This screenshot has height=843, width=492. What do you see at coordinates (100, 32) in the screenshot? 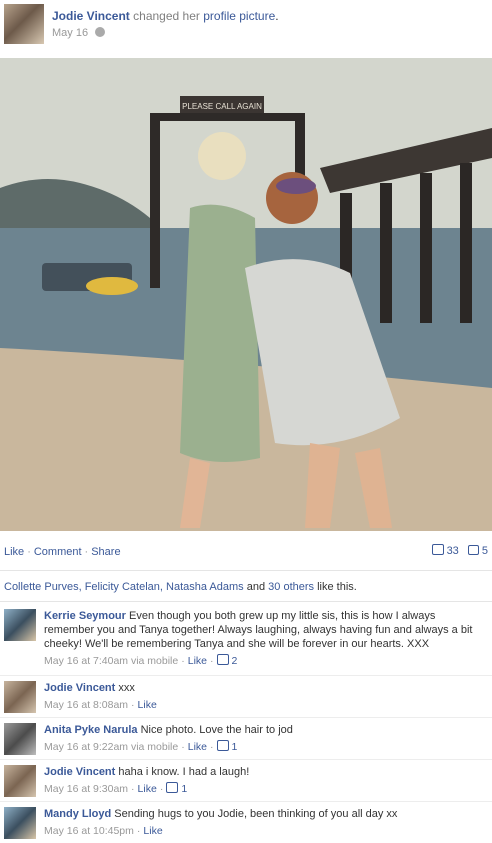
I see `globe-icon` at bounding box center [100, 32].